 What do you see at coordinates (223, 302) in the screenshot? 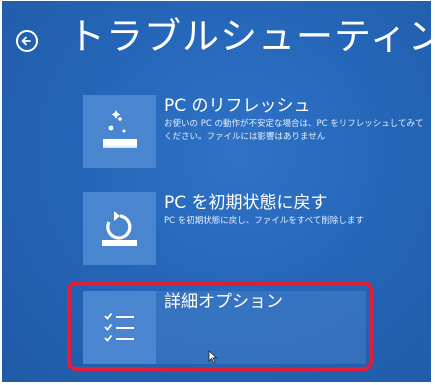
I see `option-title: 詳細オプション` at bounding box center [223, 302].